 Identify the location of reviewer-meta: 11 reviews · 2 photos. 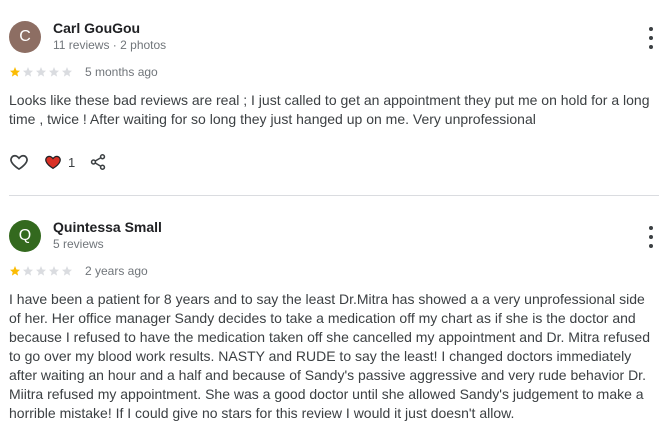
(110, 45).